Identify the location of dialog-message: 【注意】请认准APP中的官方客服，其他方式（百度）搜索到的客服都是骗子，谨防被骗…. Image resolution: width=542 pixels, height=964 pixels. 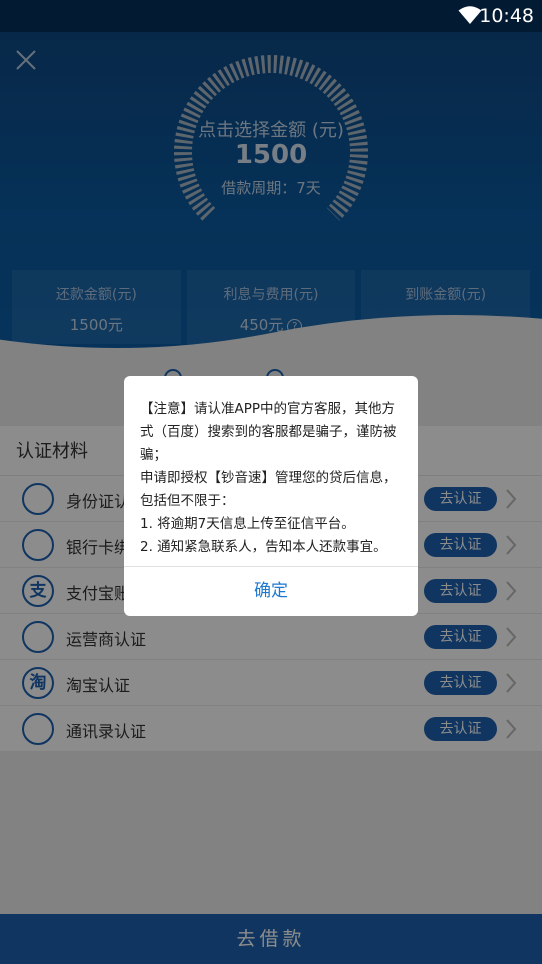
(268, 478).